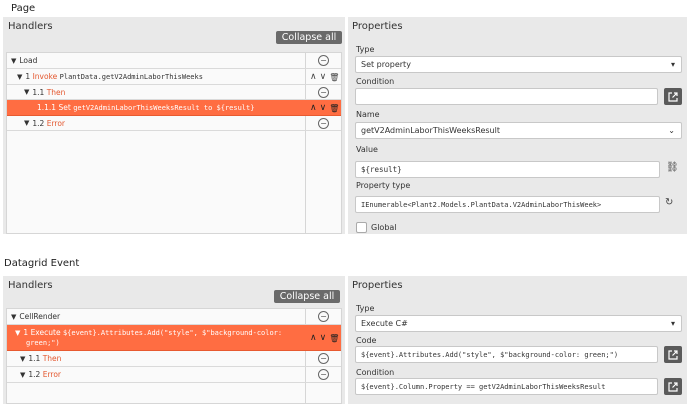 This screenshot has height=407, width=690. What do you see at coordinates (518, 64) in the screenshot?
I see `type-select: Set property ▾` at bounding box center [518, 64].